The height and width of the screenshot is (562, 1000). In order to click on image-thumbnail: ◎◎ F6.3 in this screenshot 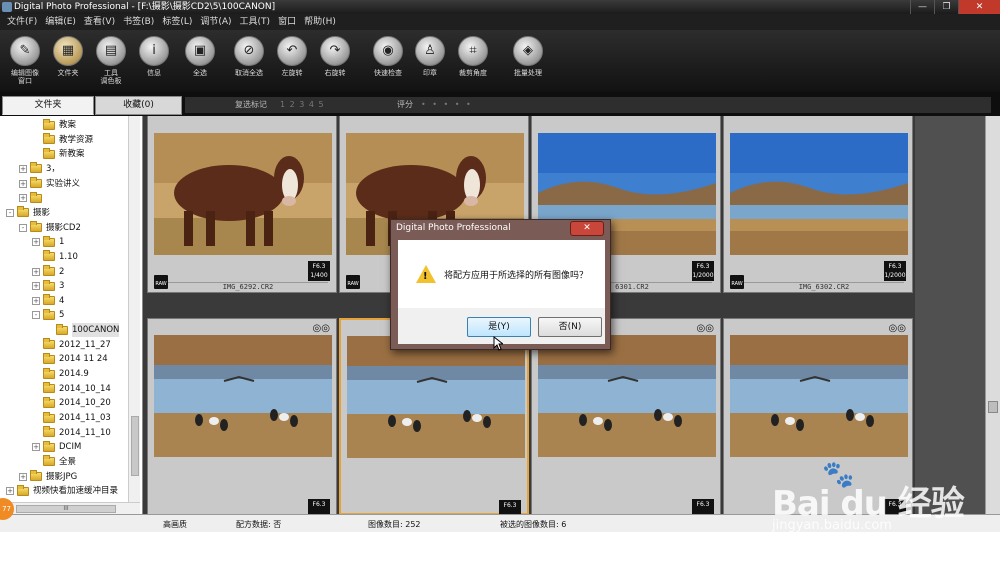, I will do `click(242, 416)`.